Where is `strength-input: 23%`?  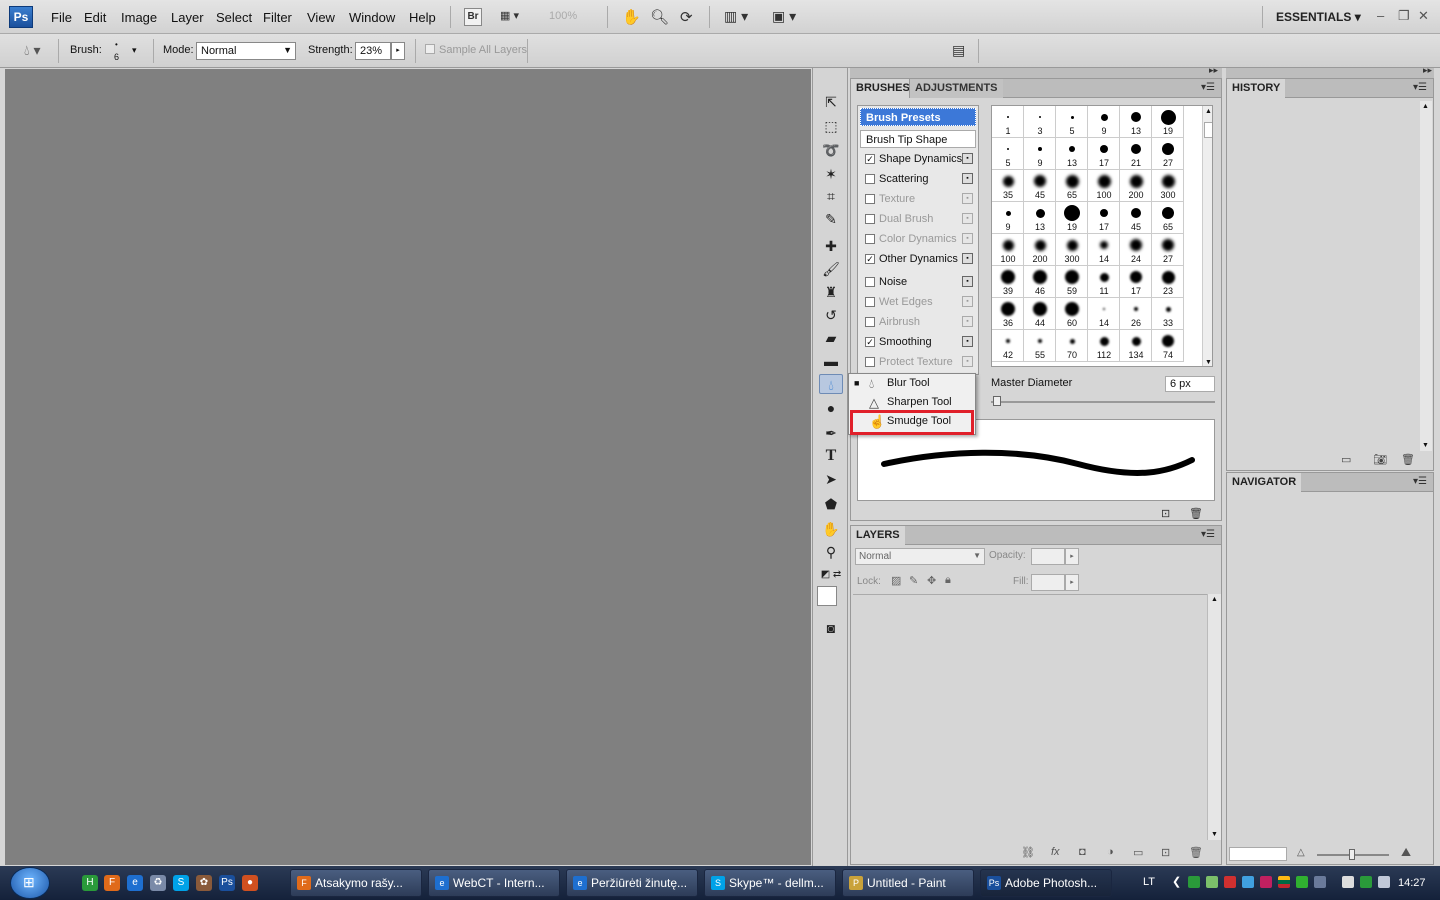
strength-input: 23% is located at coordinates (373, 51).